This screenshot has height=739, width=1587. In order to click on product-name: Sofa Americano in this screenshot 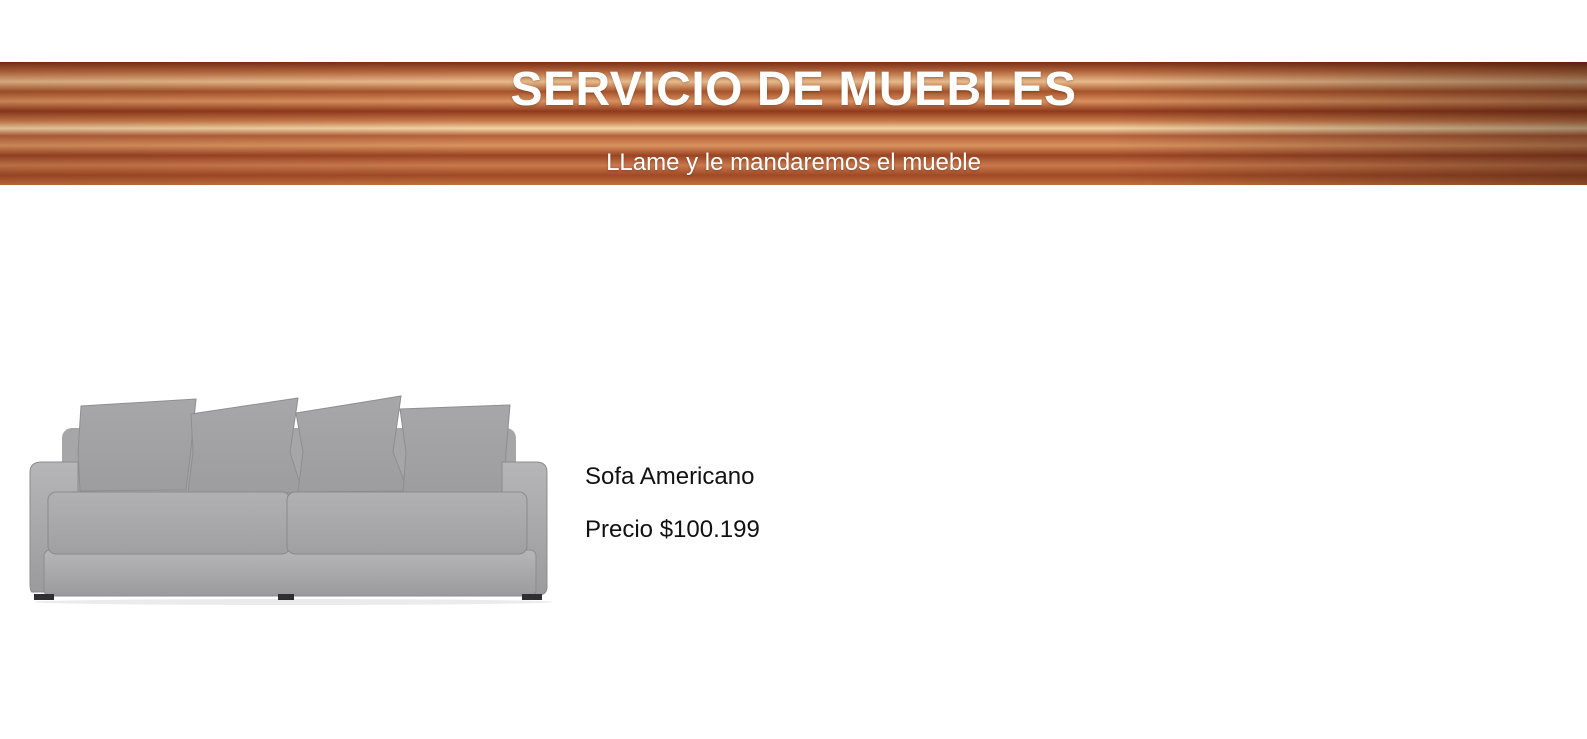, I will do `click(670, 476)`.